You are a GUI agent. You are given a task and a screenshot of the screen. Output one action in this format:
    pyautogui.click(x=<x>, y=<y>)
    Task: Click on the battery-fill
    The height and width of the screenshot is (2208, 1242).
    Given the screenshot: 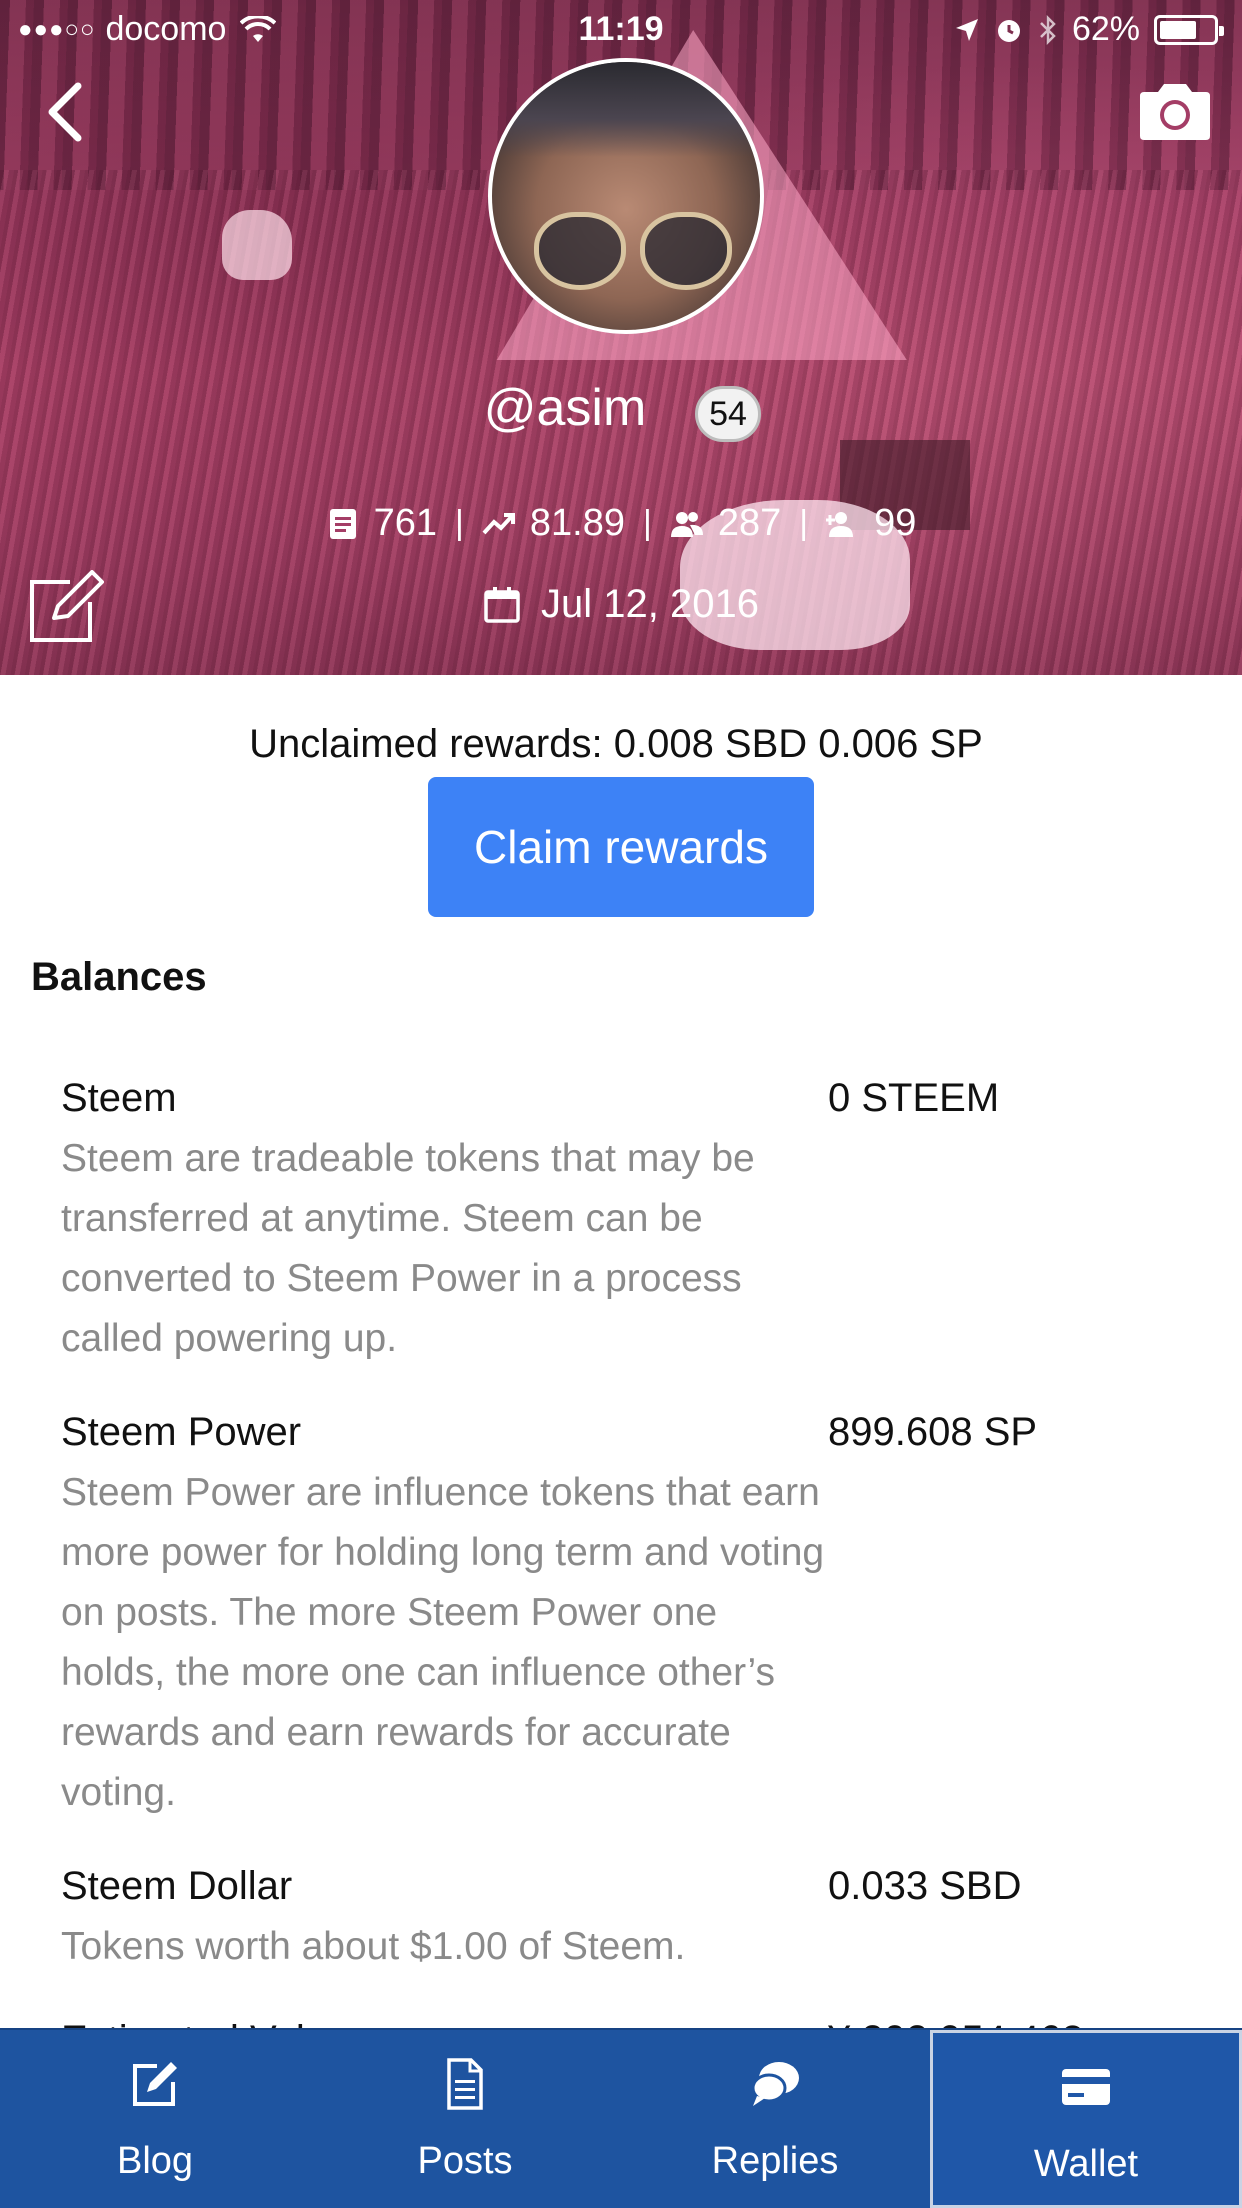 What is the action you would take?
    pyautogui.click(x=1178, y=29)
    